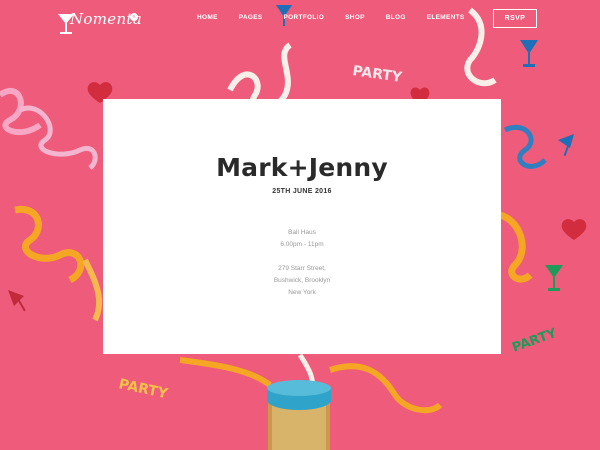 Image resolution: width=600 pixels, height=450 pixels. Describe the element at coordinates (515, 18) in the screenshot. I see `rsvp-button: RSVP` at that location.